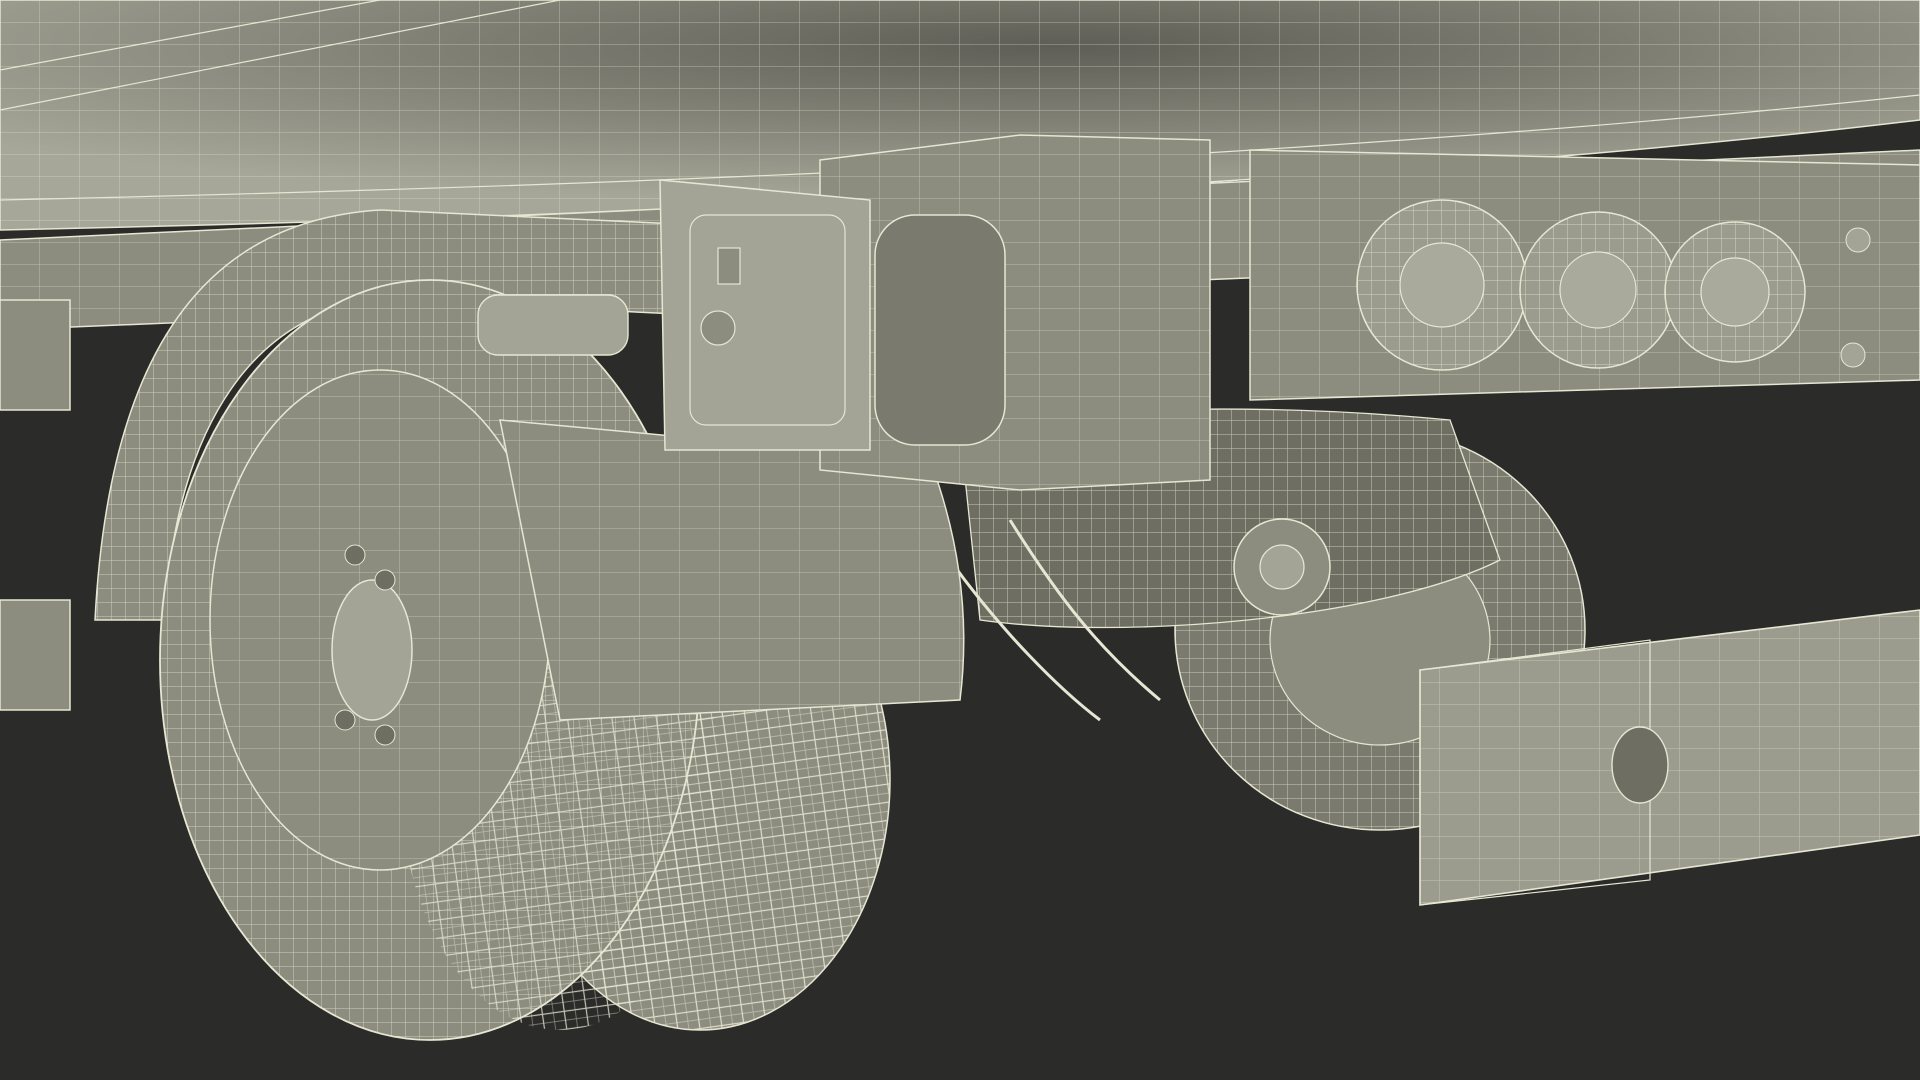 Image resolution: width=1920 pixels, height=1080 pixels. Describe the element at coordinates (935, 312) in the screenshot. I see `utility-box` at that location.